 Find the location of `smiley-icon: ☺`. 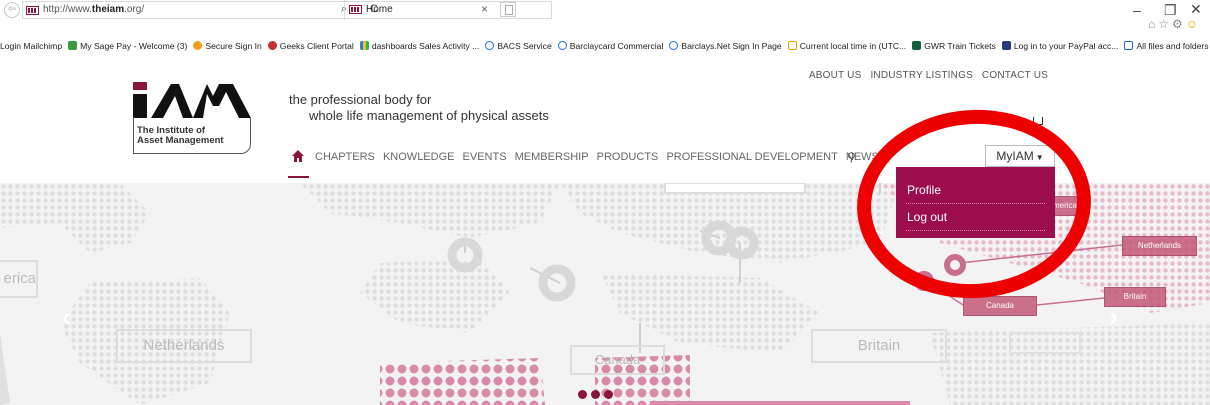

smiley-icon: ☺ is located at coordinates (1193, 24).